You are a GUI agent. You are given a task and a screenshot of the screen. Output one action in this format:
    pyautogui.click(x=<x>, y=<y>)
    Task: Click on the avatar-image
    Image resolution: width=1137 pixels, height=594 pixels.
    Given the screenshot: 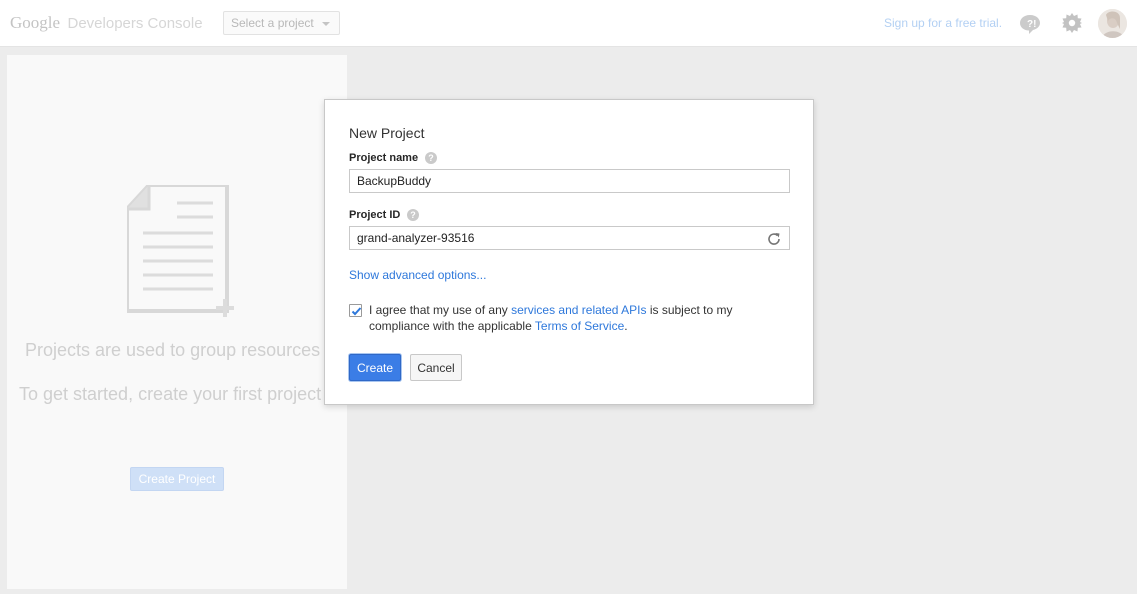 What is the action you would take?
    pyautogui.click(x=1112, y=23)
    